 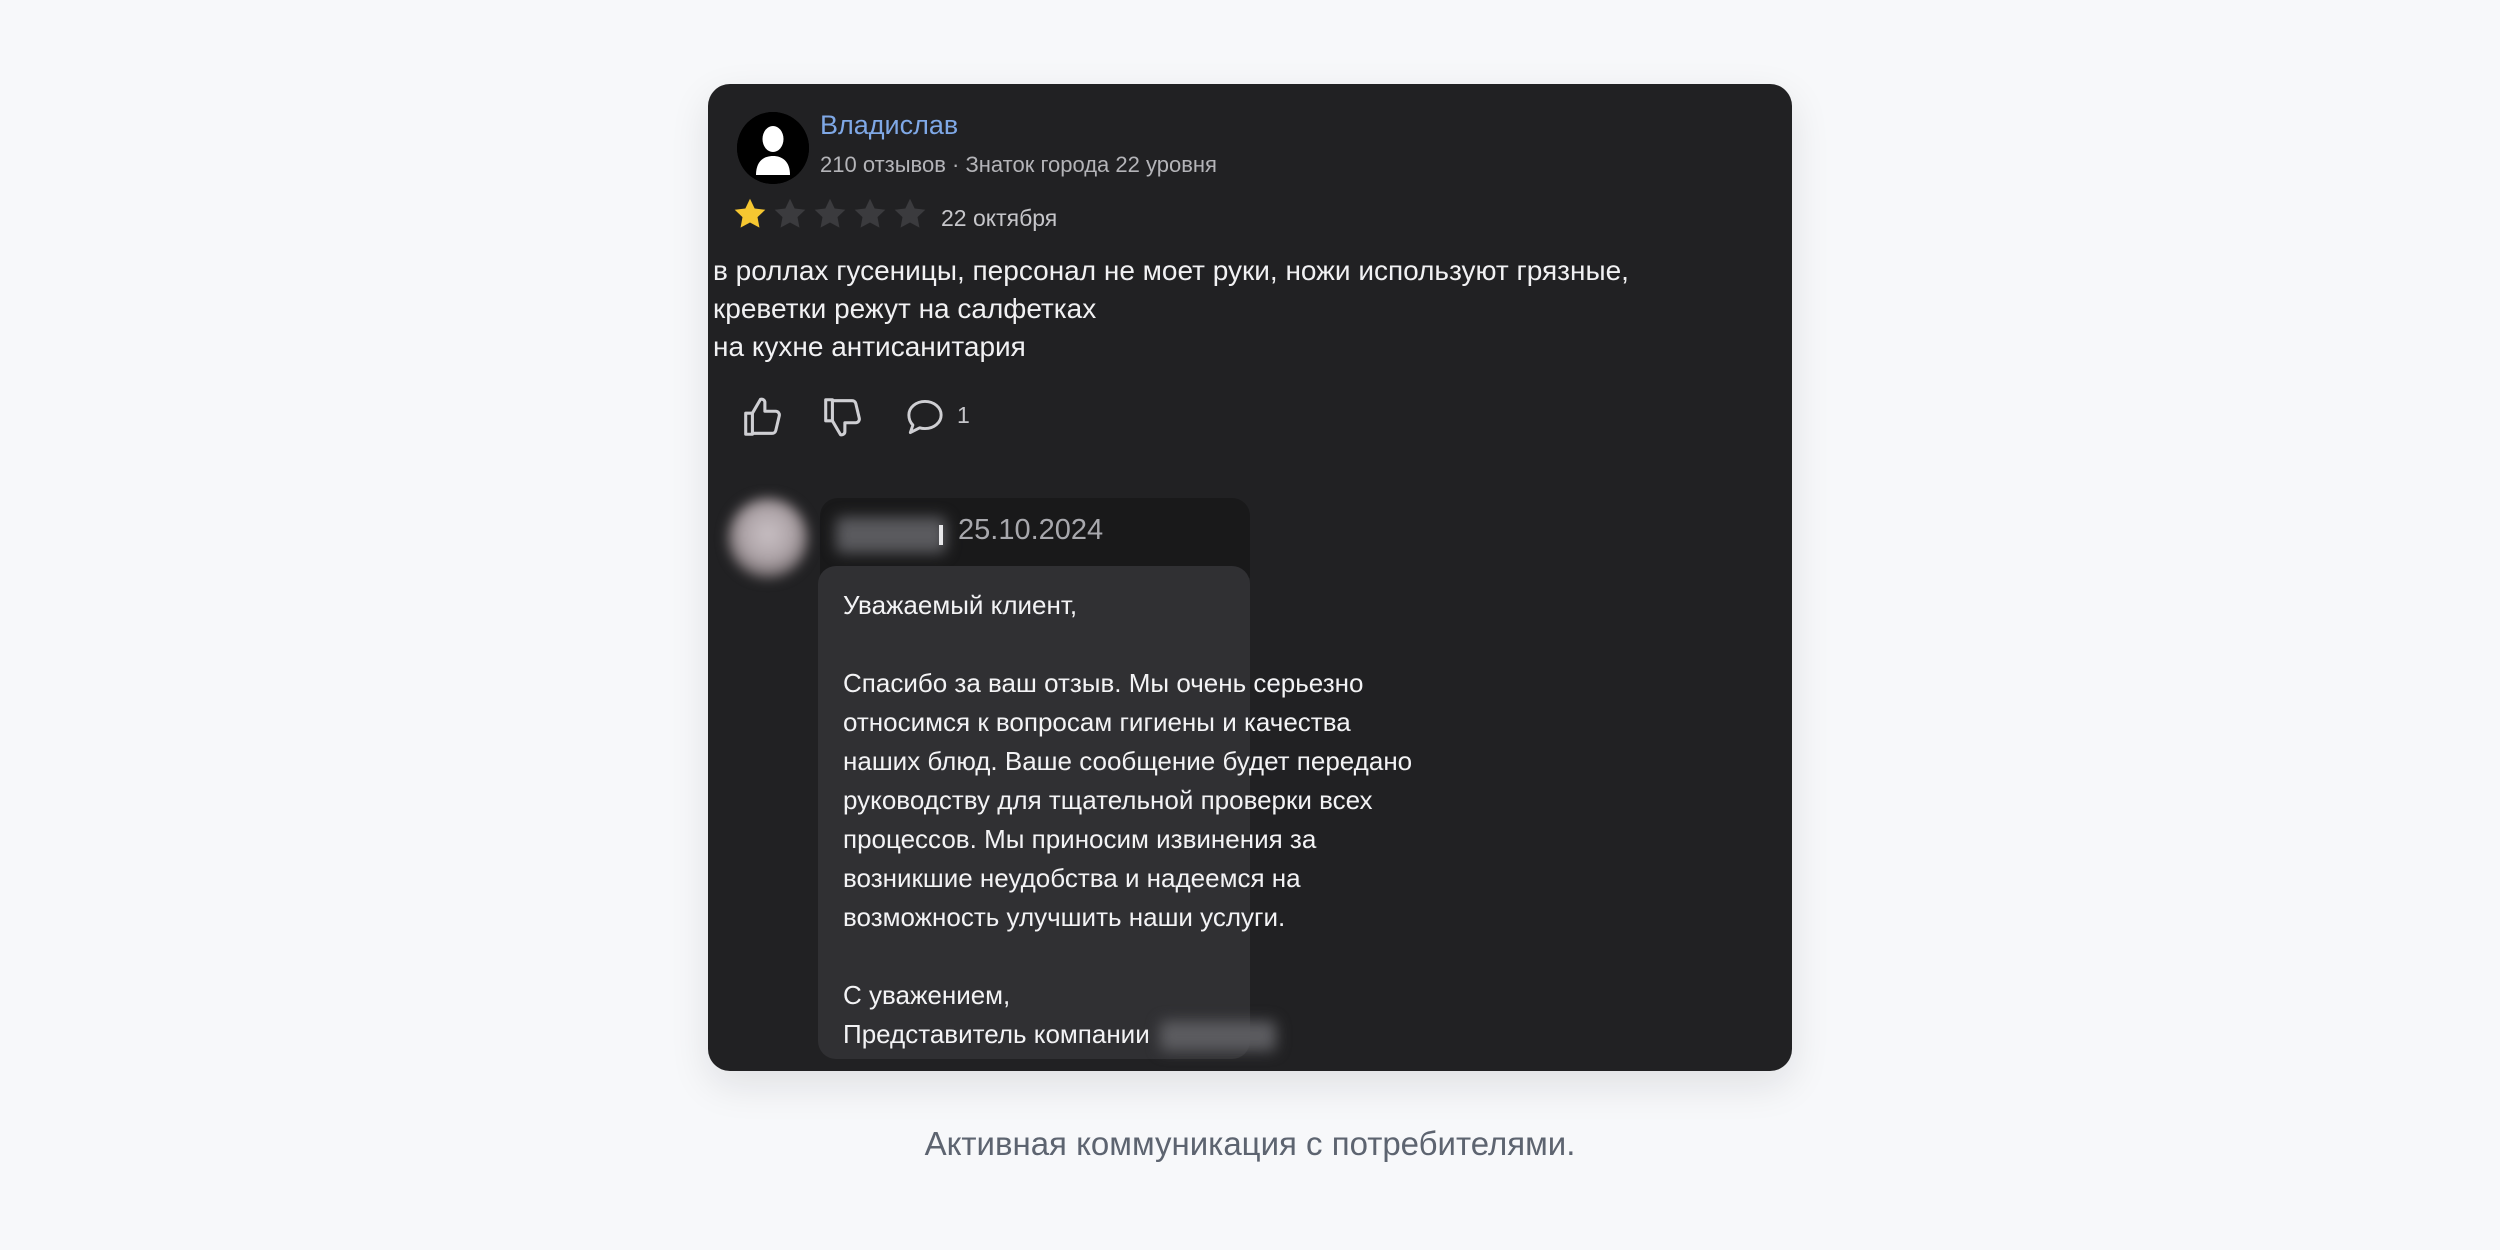 What do you see at coordinates (889, 125) in the screenshot?
I see `author-name-link: Владислав` at bounding box center [889, 125].